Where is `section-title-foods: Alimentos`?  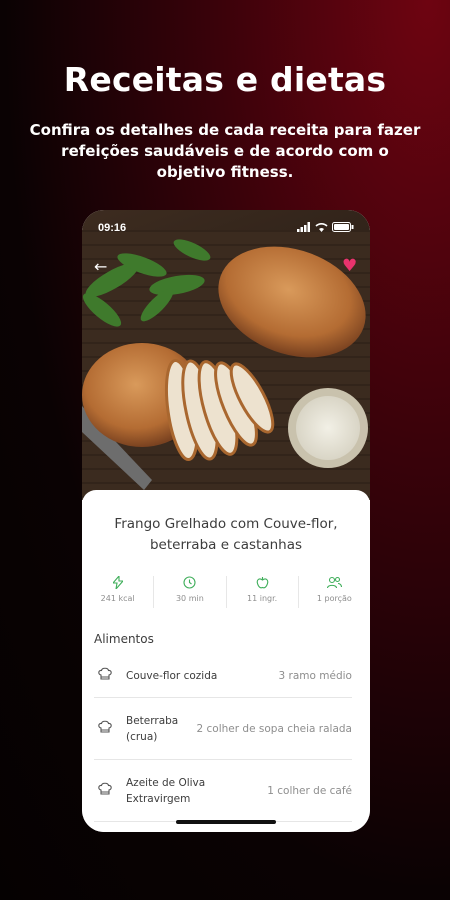
section-title-foods: Alimentos is located at coordinates (124, 639).